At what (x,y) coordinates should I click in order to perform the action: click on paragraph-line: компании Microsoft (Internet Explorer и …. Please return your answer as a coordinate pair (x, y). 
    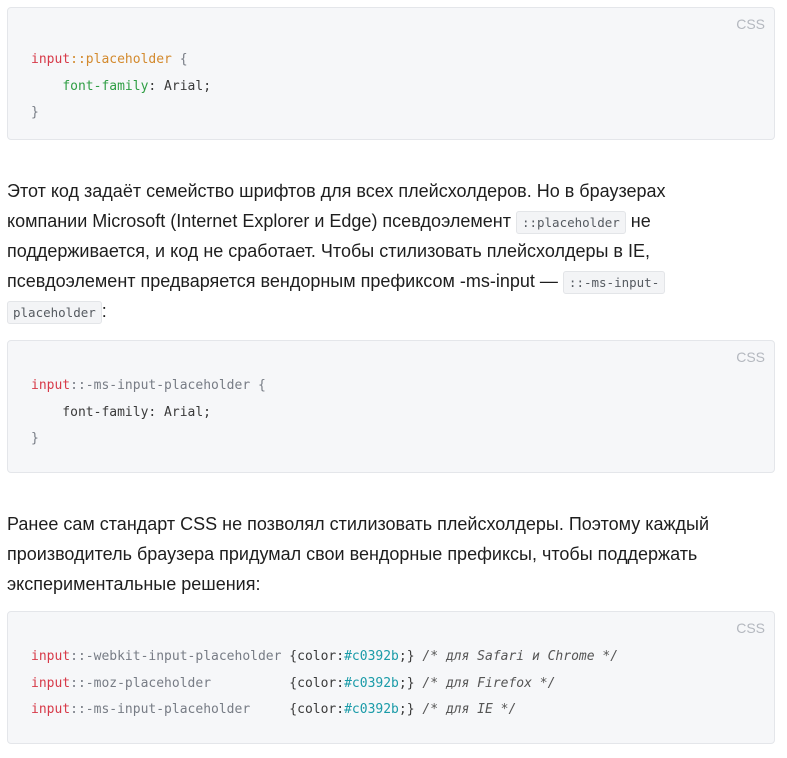
    Looking at the image, I should click on (329, 222).